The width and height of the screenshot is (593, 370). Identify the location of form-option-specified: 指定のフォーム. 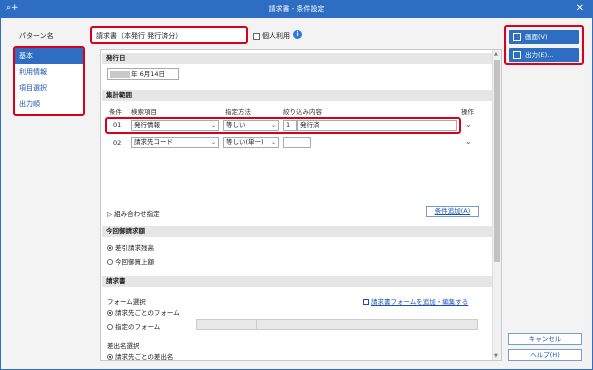
(133, 326).